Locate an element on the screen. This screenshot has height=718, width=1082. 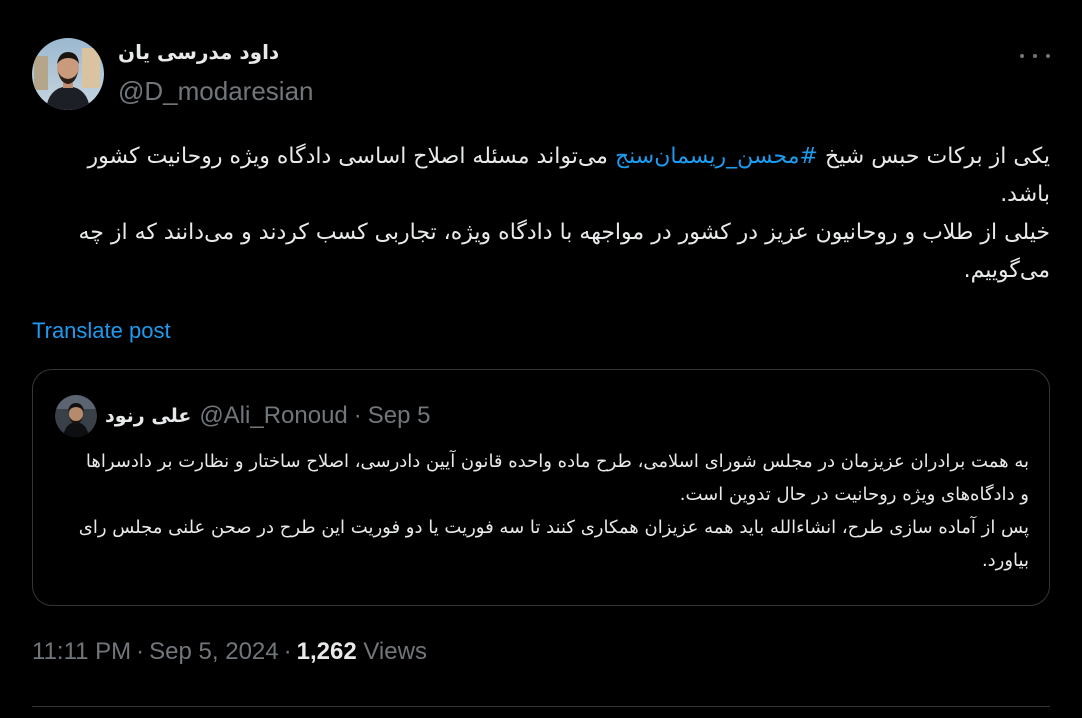
tweet-meta: 11:11 PM · Sep 5, 2024 · 1,262 Views is located at coordinates (229, 652).